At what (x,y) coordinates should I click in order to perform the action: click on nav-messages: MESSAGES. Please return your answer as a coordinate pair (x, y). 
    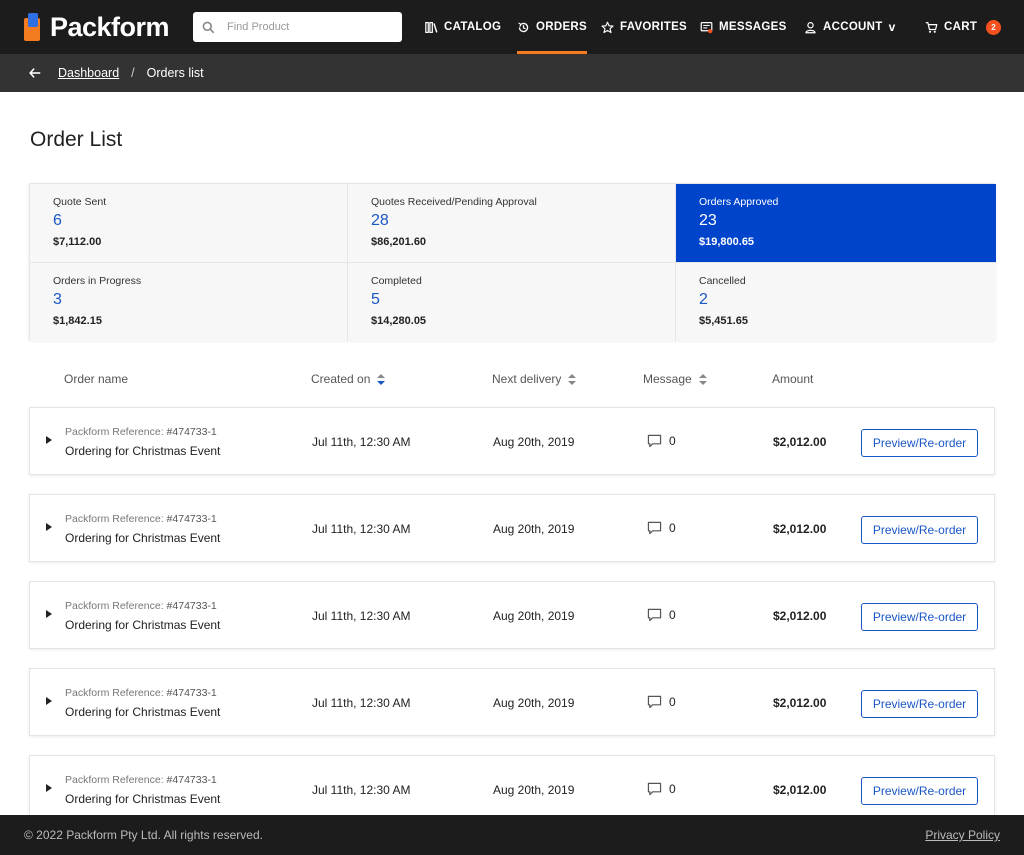
    Looking at the image, I should click on (743, 27).